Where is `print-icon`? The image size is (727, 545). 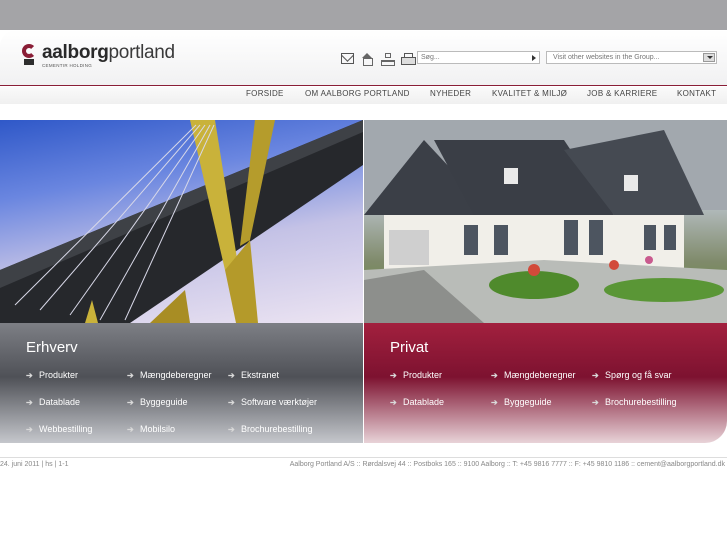 print-icon is located at coordinates (408, 59).